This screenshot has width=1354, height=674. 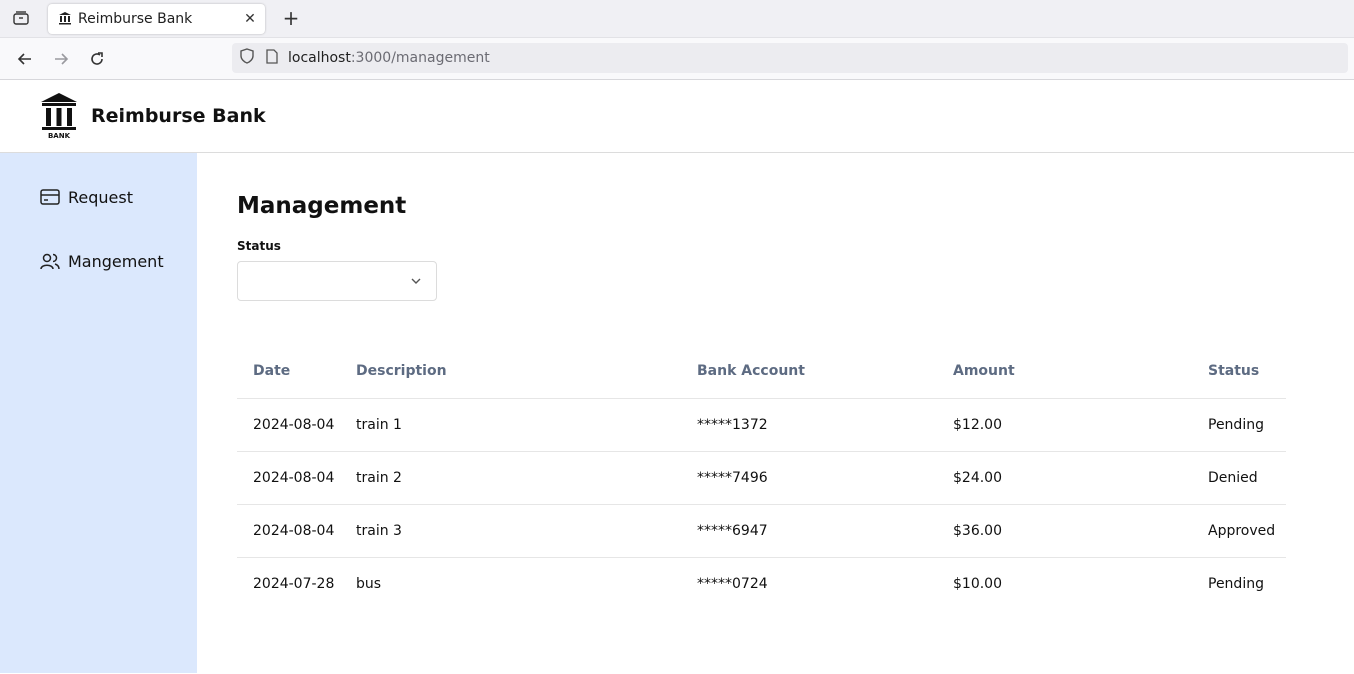 What do you see at coordinates (97, 59) in the screenshot?
I see `reload-icon` at bounding box center [97, 59].